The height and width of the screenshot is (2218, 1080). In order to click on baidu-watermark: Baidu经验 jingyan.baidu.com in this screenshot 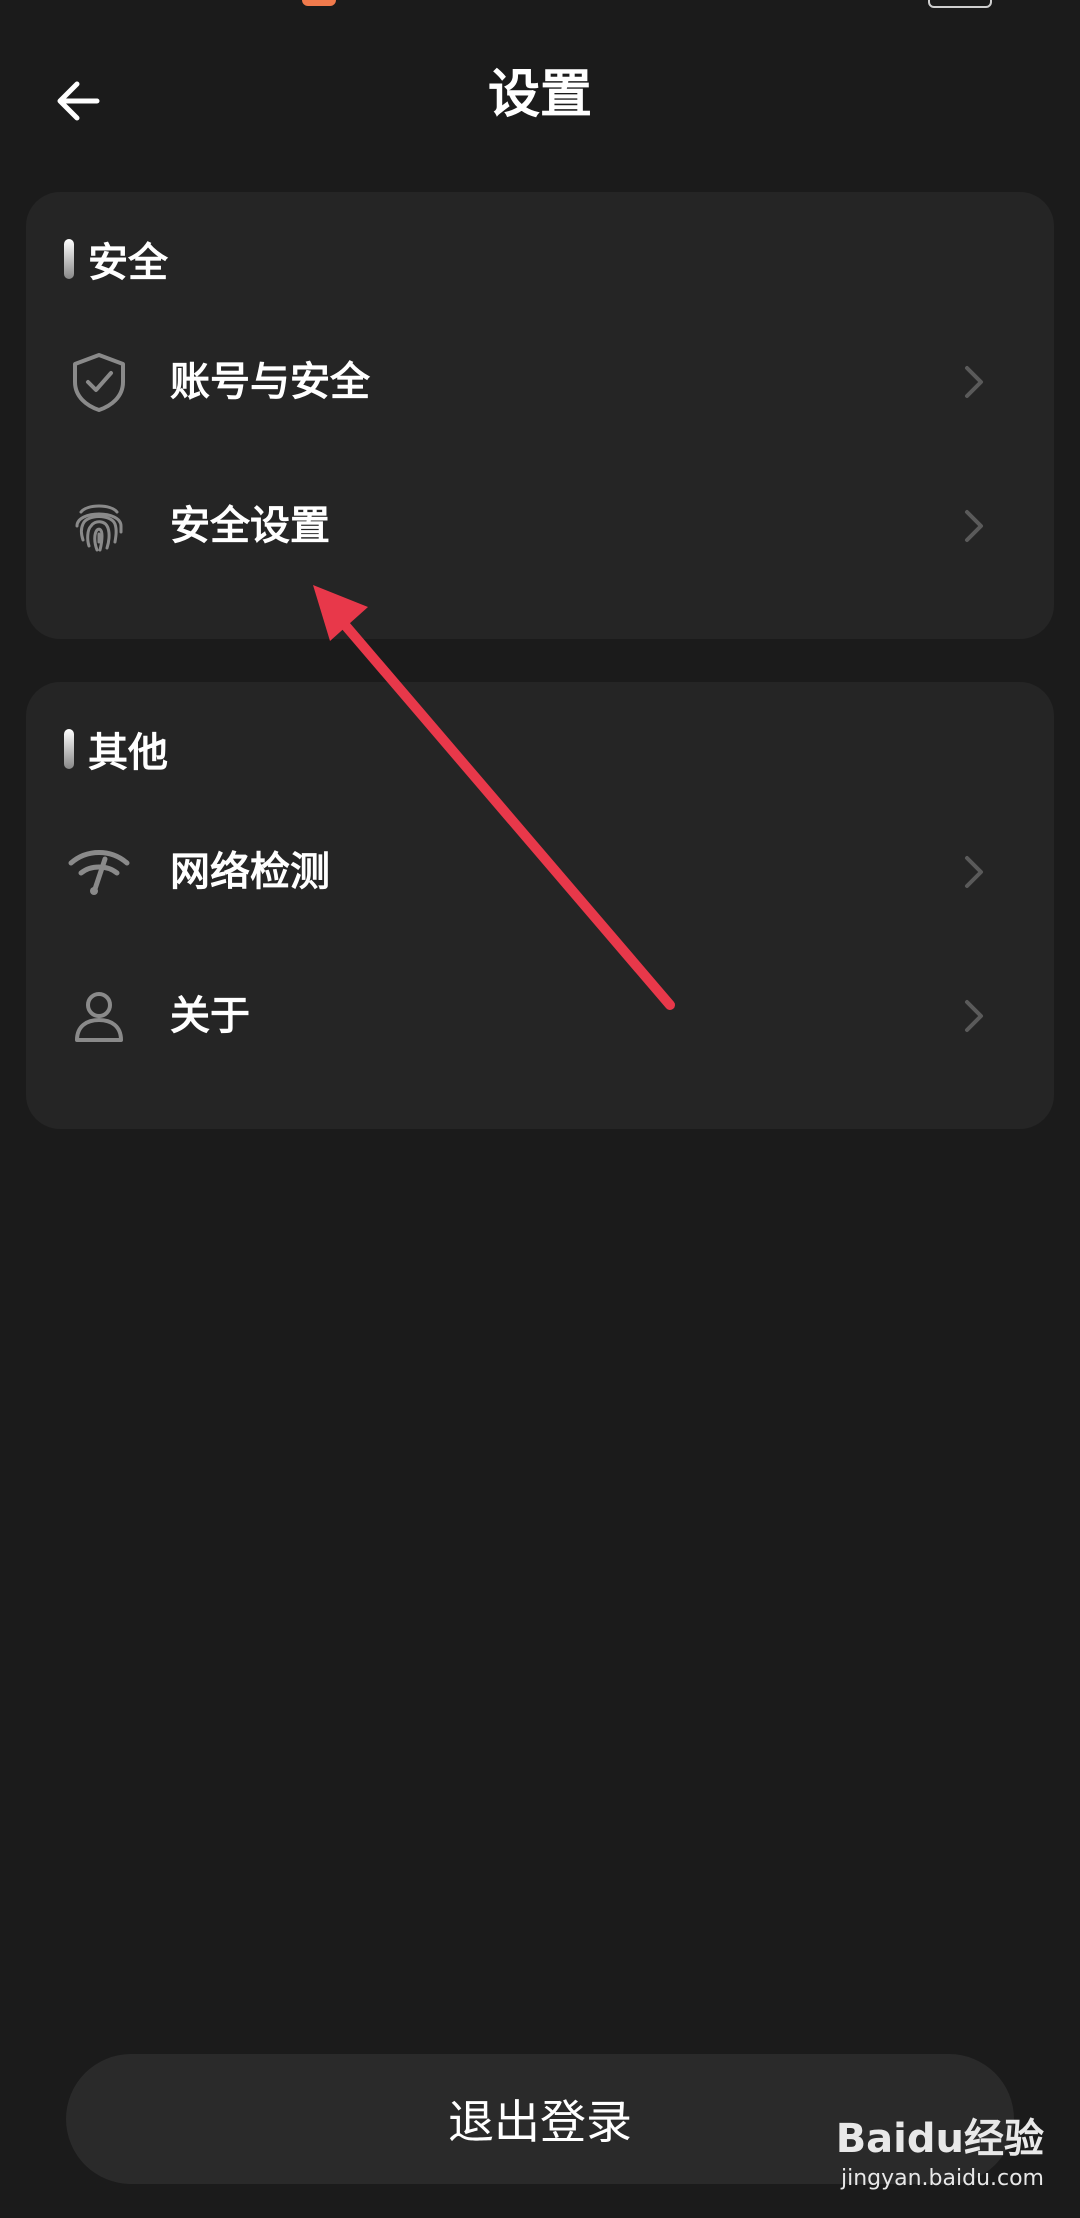, I will do `click(929, 2156)`.